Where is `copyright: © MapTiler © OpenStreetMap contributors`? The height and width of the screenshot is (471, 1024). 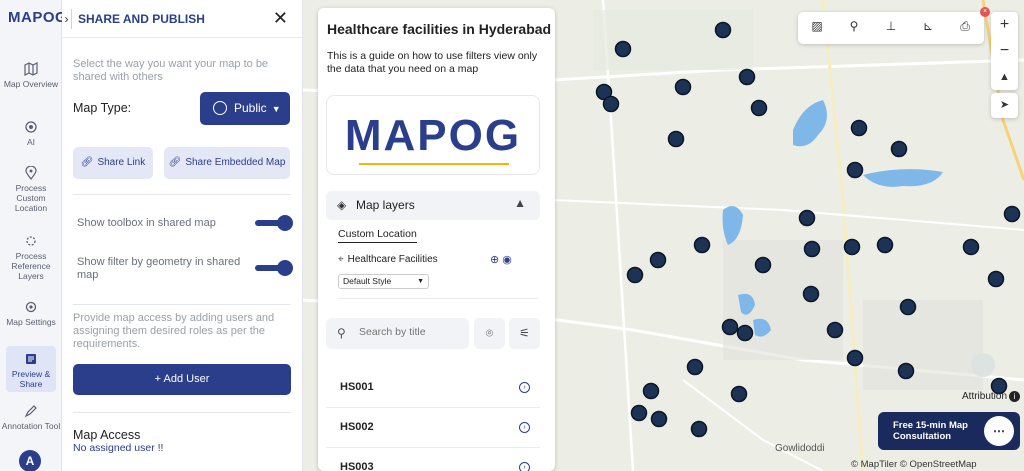 copyright: © MapTiler © OpenStreetMap contributors is located at coordinates (914, 465).